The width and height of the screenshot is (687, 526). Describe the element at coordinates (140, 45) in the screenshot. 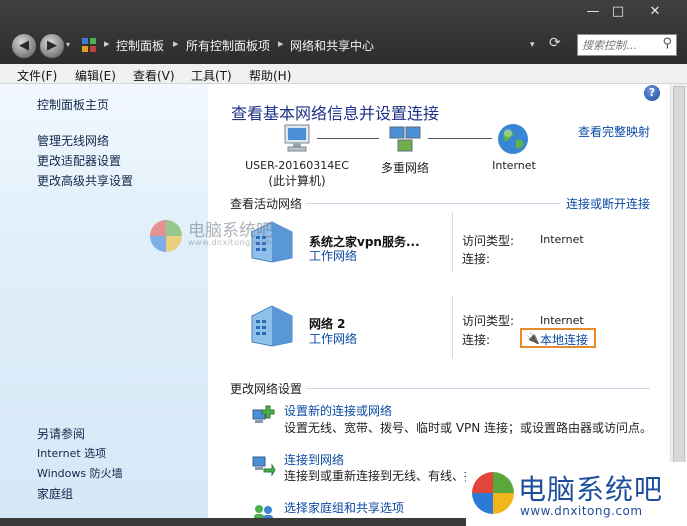

I see `breadcrumb-control-panel: 控制面板` at that location.